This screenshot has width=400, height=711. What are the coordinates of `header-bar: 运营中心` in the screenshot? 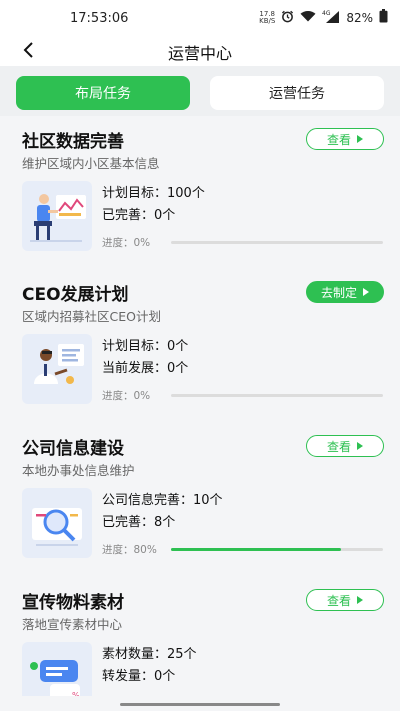 It's located at (200, 51).